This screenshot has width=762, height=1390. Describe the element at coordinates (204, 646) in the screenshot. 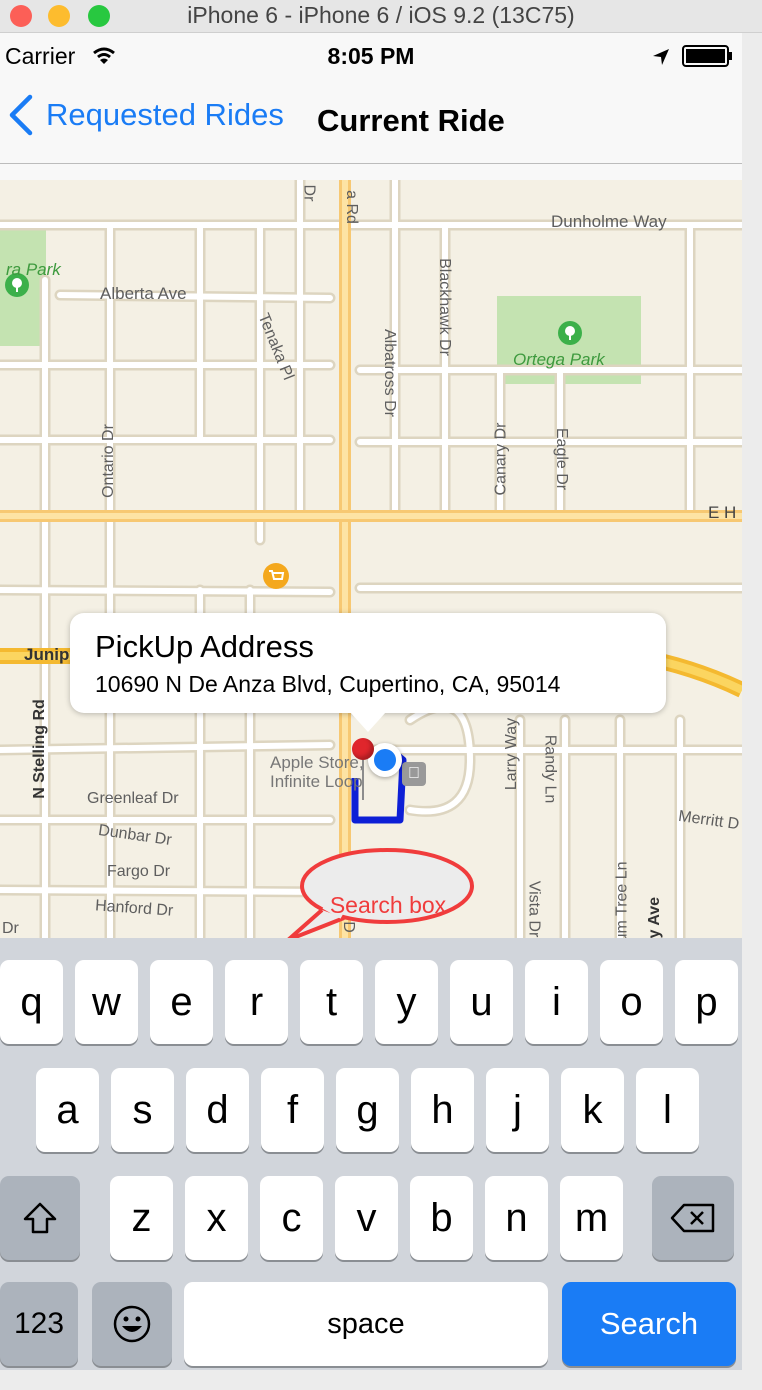

I see `callout-title: PickUp Address` at that location.